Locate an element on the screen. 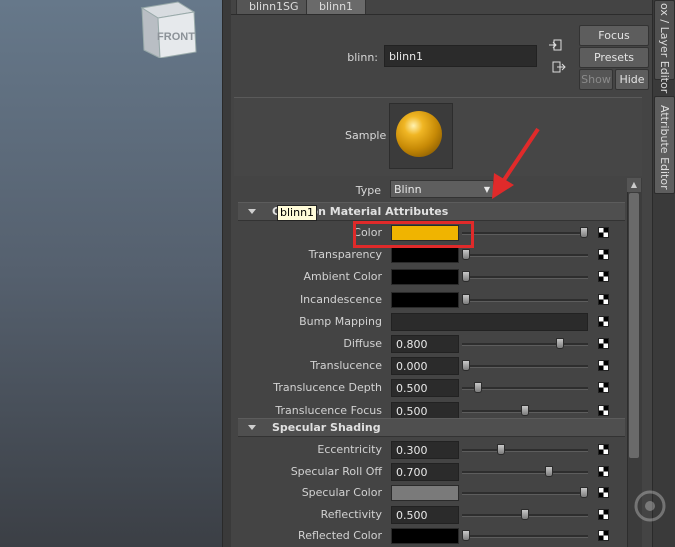  tab-blinn1: blinn1 is located at coordinates (336, 7).